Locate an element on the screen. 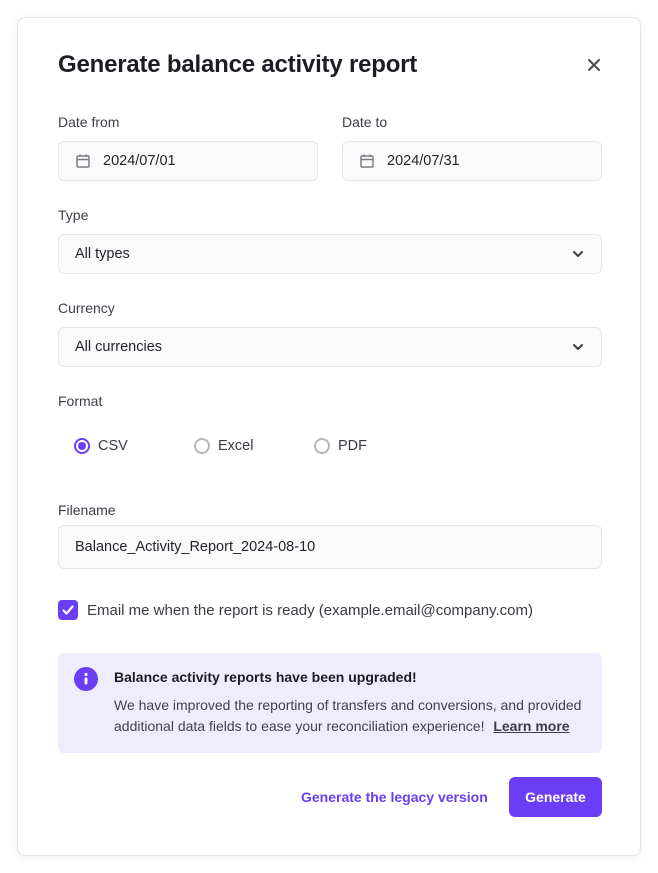  type-value: All types is located at coordinates (102, 254).